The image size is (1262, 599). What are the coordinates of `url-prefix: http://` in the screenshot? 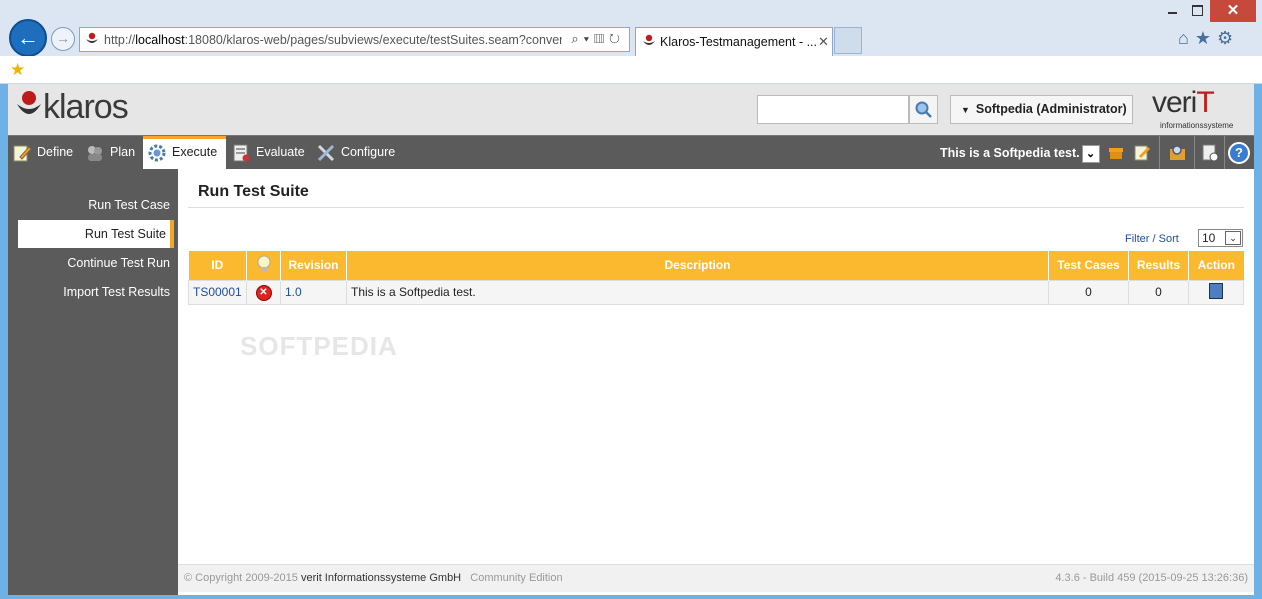 It's located at (120, 40).